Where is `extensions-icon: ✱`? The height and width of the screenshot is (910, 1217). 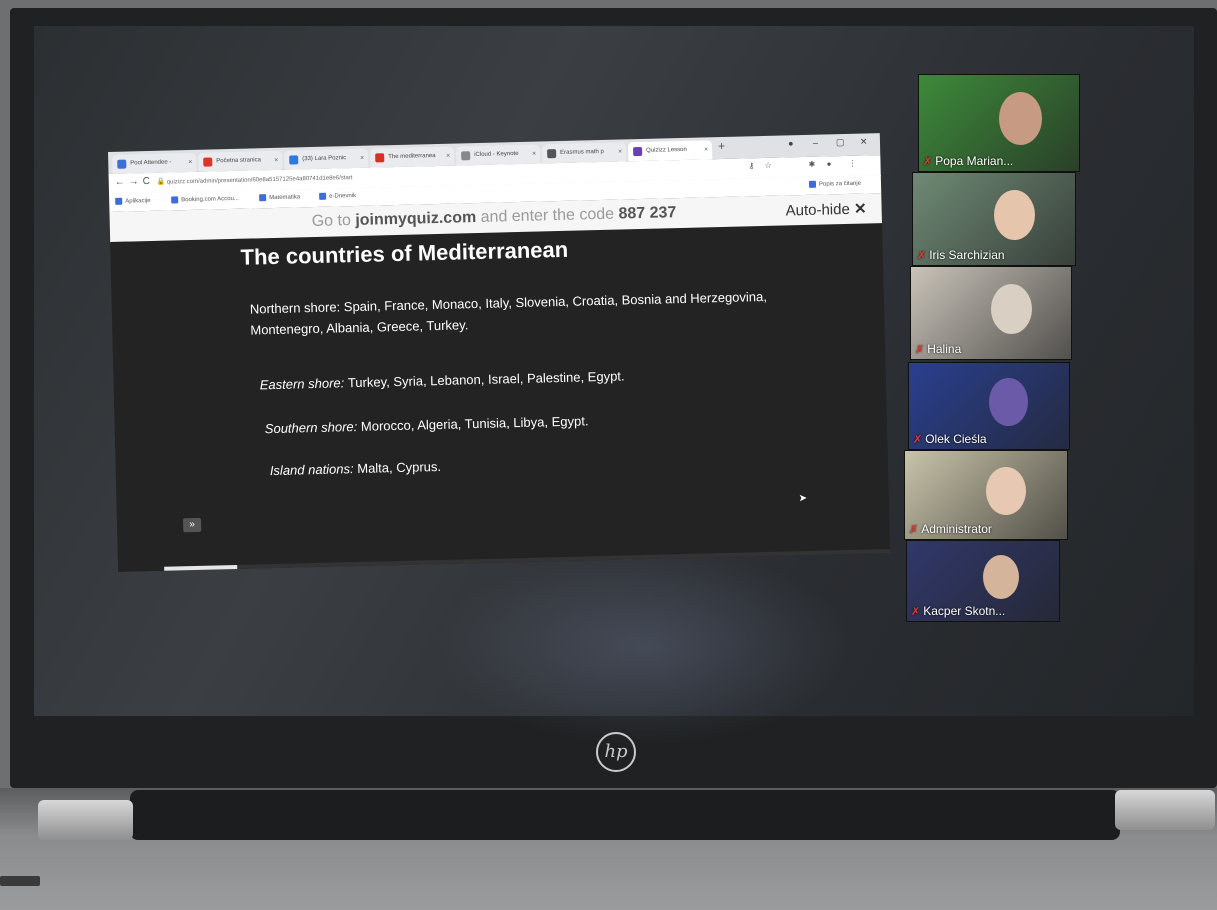 extensions-icon: ✱ is located at coordinates (811, 164).